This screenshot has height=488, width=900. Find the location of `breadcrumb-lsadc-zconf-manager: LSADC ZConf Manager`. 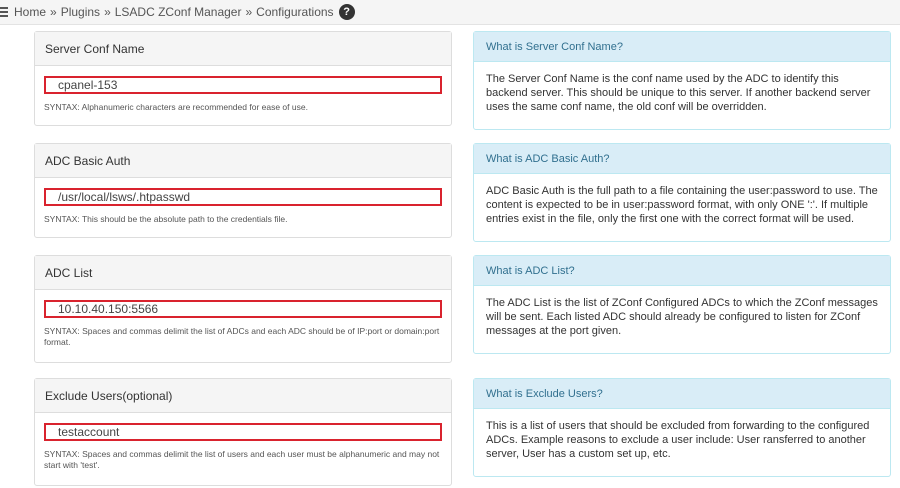

breadcrumb-lsadc-zconf-manager: LSADC ZConf Manager is located at coordinates (178, 12).